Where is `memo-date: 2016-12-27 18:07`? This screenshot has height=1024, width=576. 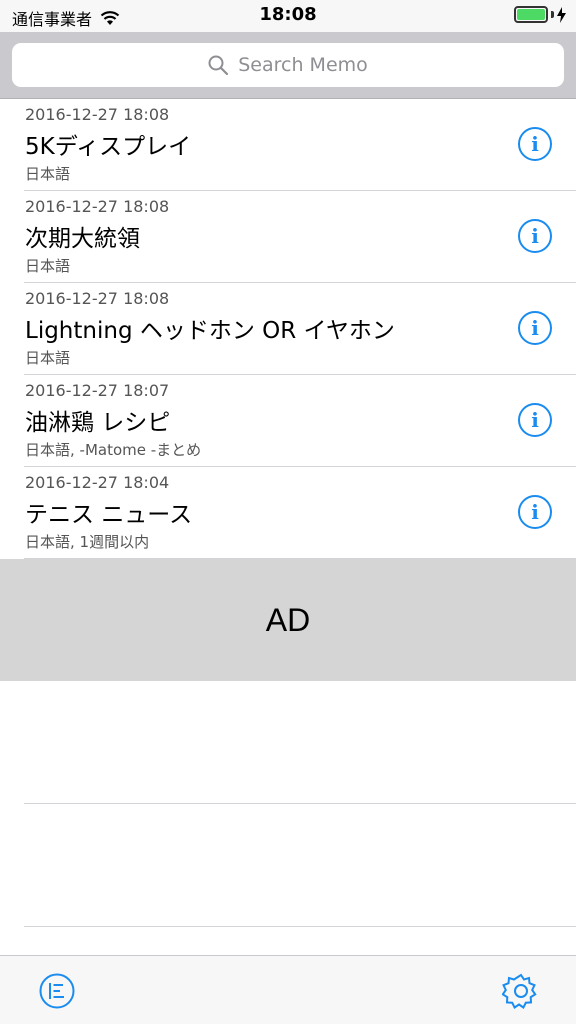 memo-date: 2016-12-27 18:07 is located at coordinates (97, 390).